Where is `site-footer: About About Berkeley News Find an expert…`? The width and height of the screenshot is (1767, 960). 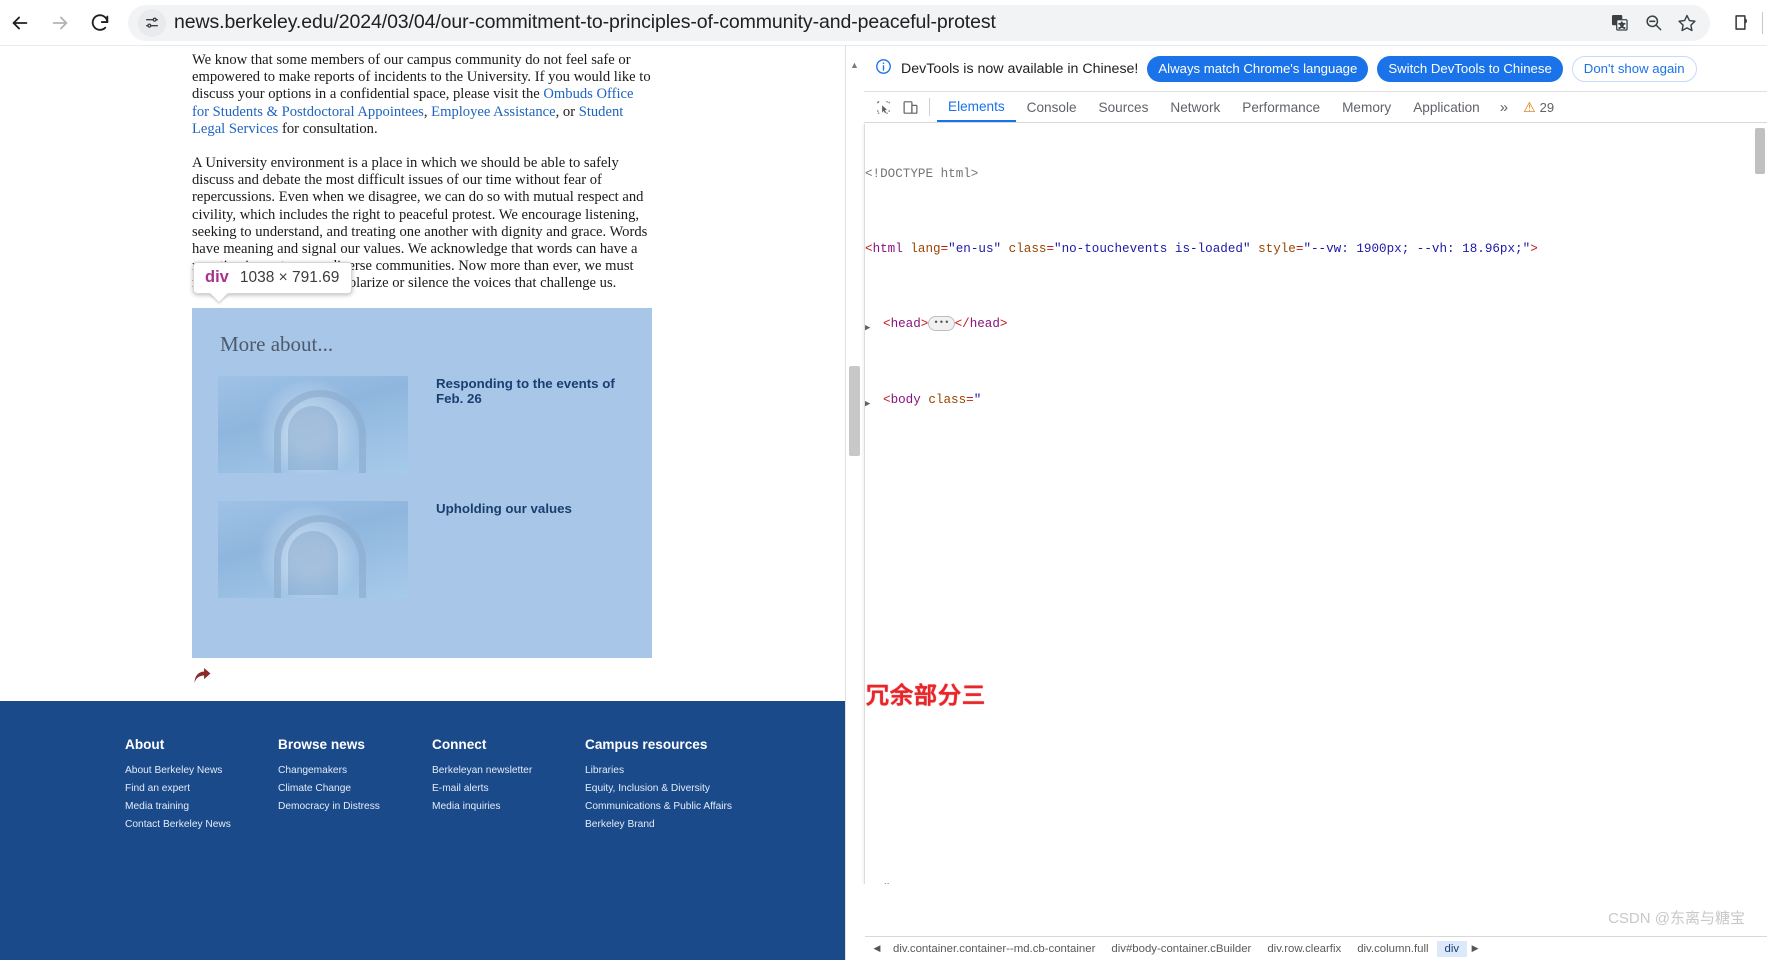 site-footer: About About Berkeley News Find an expert… is located at coordinates (422, 830).